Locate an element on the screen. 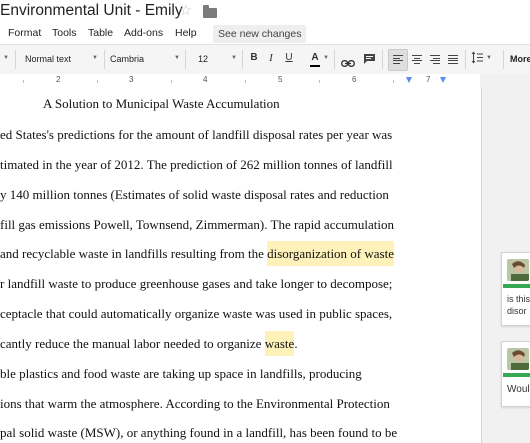 The height and width of the screenshot is (443, 530). comment-icon is located at coordinates (369, 58).